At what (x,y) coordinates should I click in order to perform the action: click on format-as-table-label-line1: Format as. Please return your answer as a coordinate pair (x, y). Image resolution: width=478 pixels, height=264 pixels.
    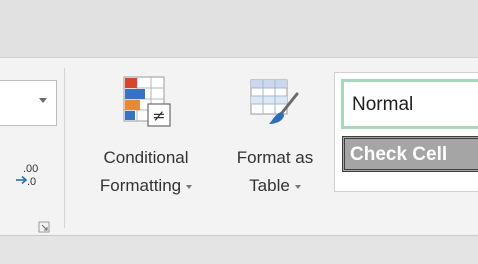
    Looking at the image, I should click on (275, 157).